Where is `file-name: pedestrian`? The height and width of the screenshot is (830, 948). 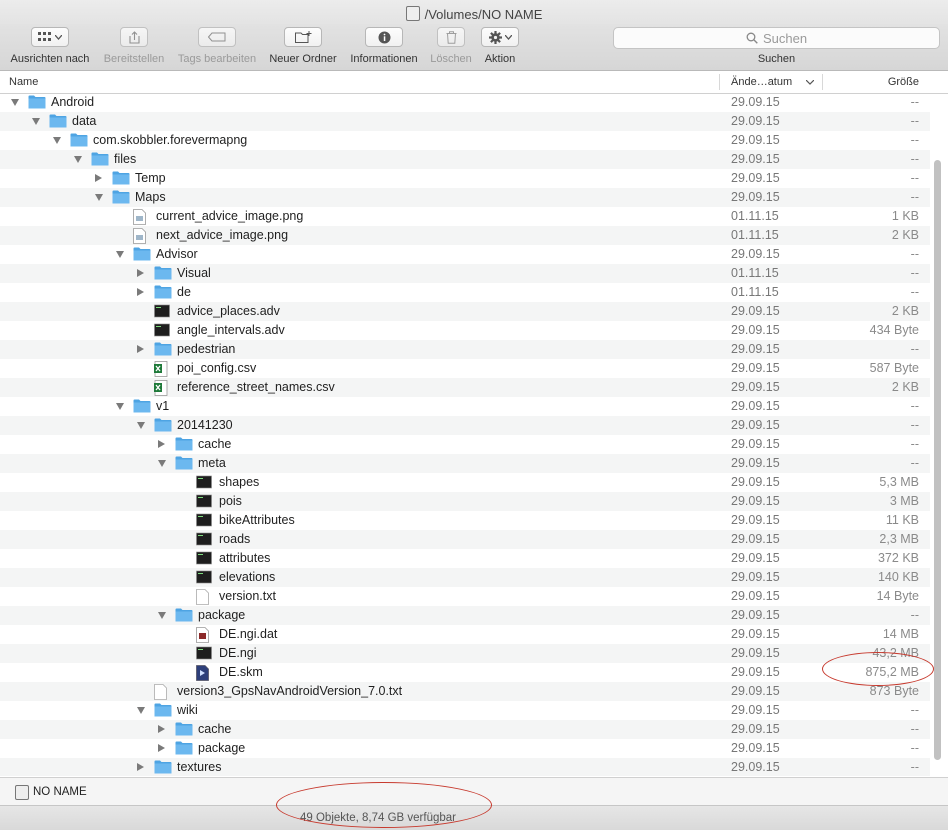 file-name: pedestrian is located at coordinates (206, 349).